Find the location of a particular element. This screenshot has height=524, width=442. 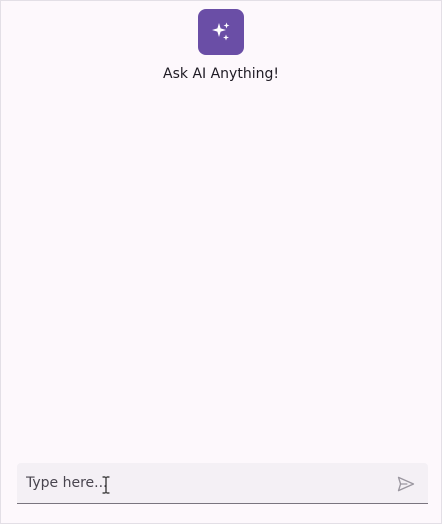

sparkles-icon is located at coordinates (221, 31).